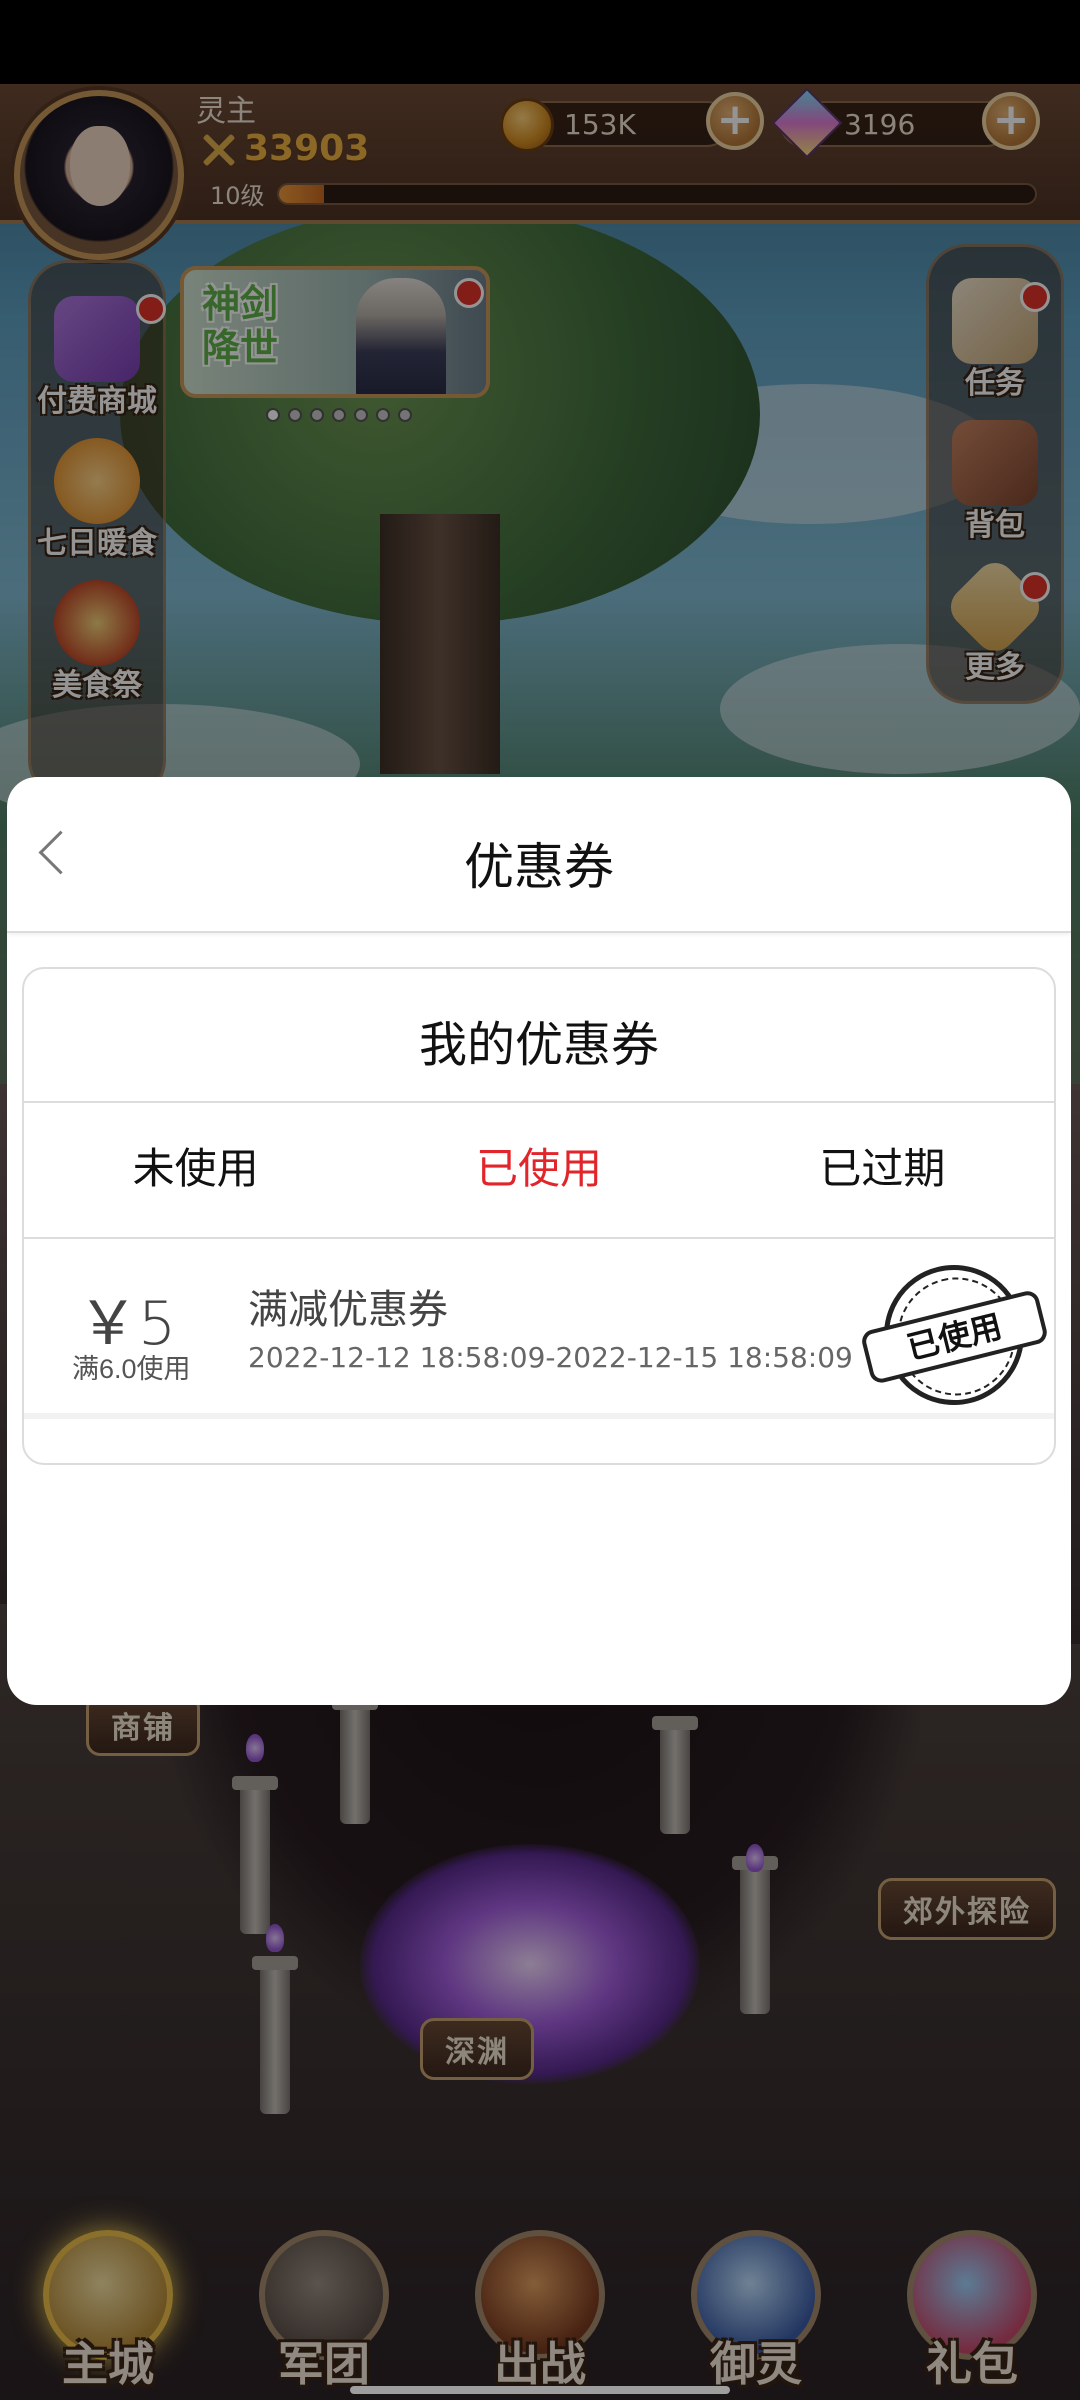 Image resolution: width=1080 pixels, height=2400 pixels. What do you see at coordinates (538, 1045) in the screenshot?
I see `card-title: 我的优惠券` at bounding box center [538, 1045].